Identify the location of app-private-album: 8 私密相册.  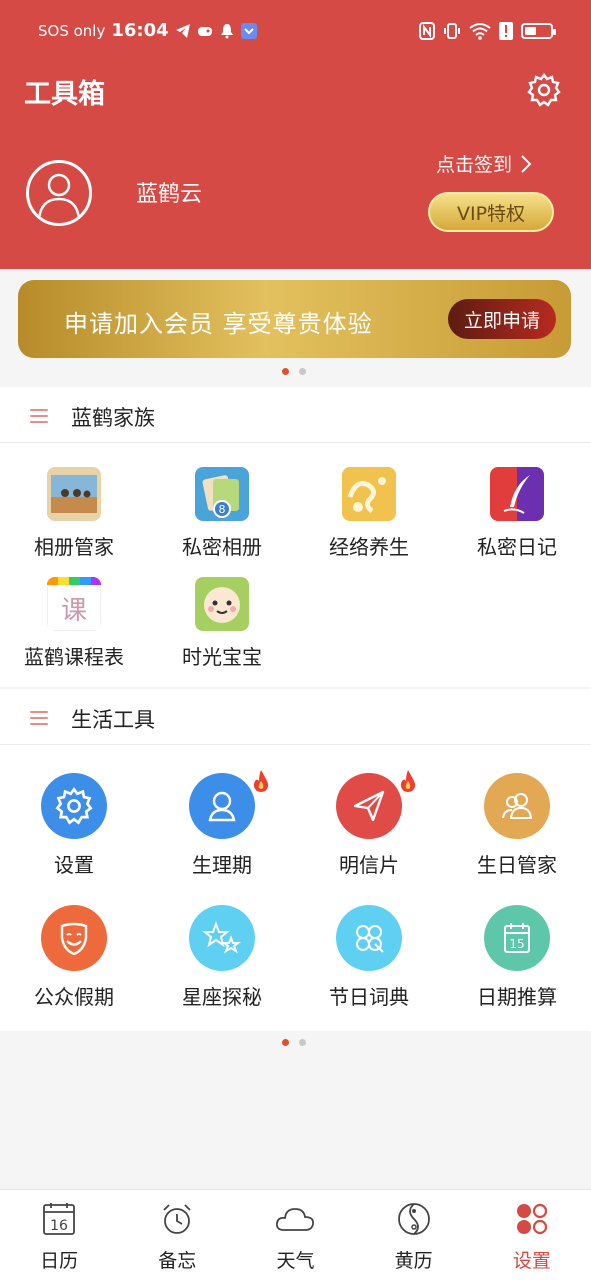
(222, 513).